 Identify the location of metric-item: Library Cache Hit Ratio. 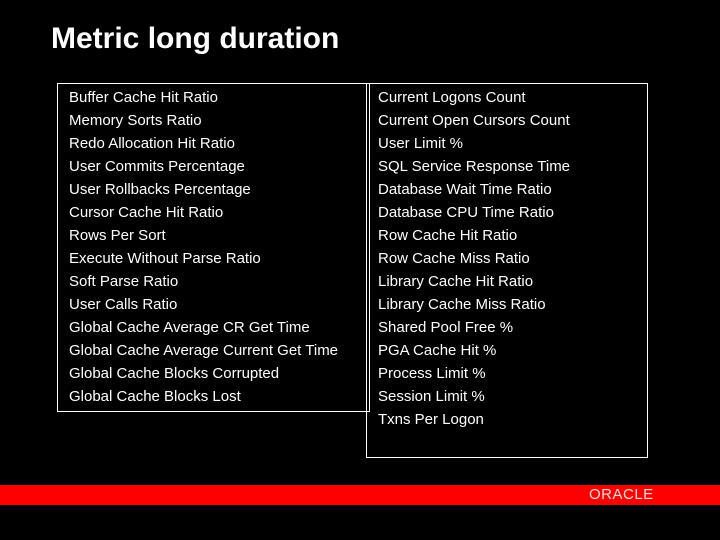
(456, 281).